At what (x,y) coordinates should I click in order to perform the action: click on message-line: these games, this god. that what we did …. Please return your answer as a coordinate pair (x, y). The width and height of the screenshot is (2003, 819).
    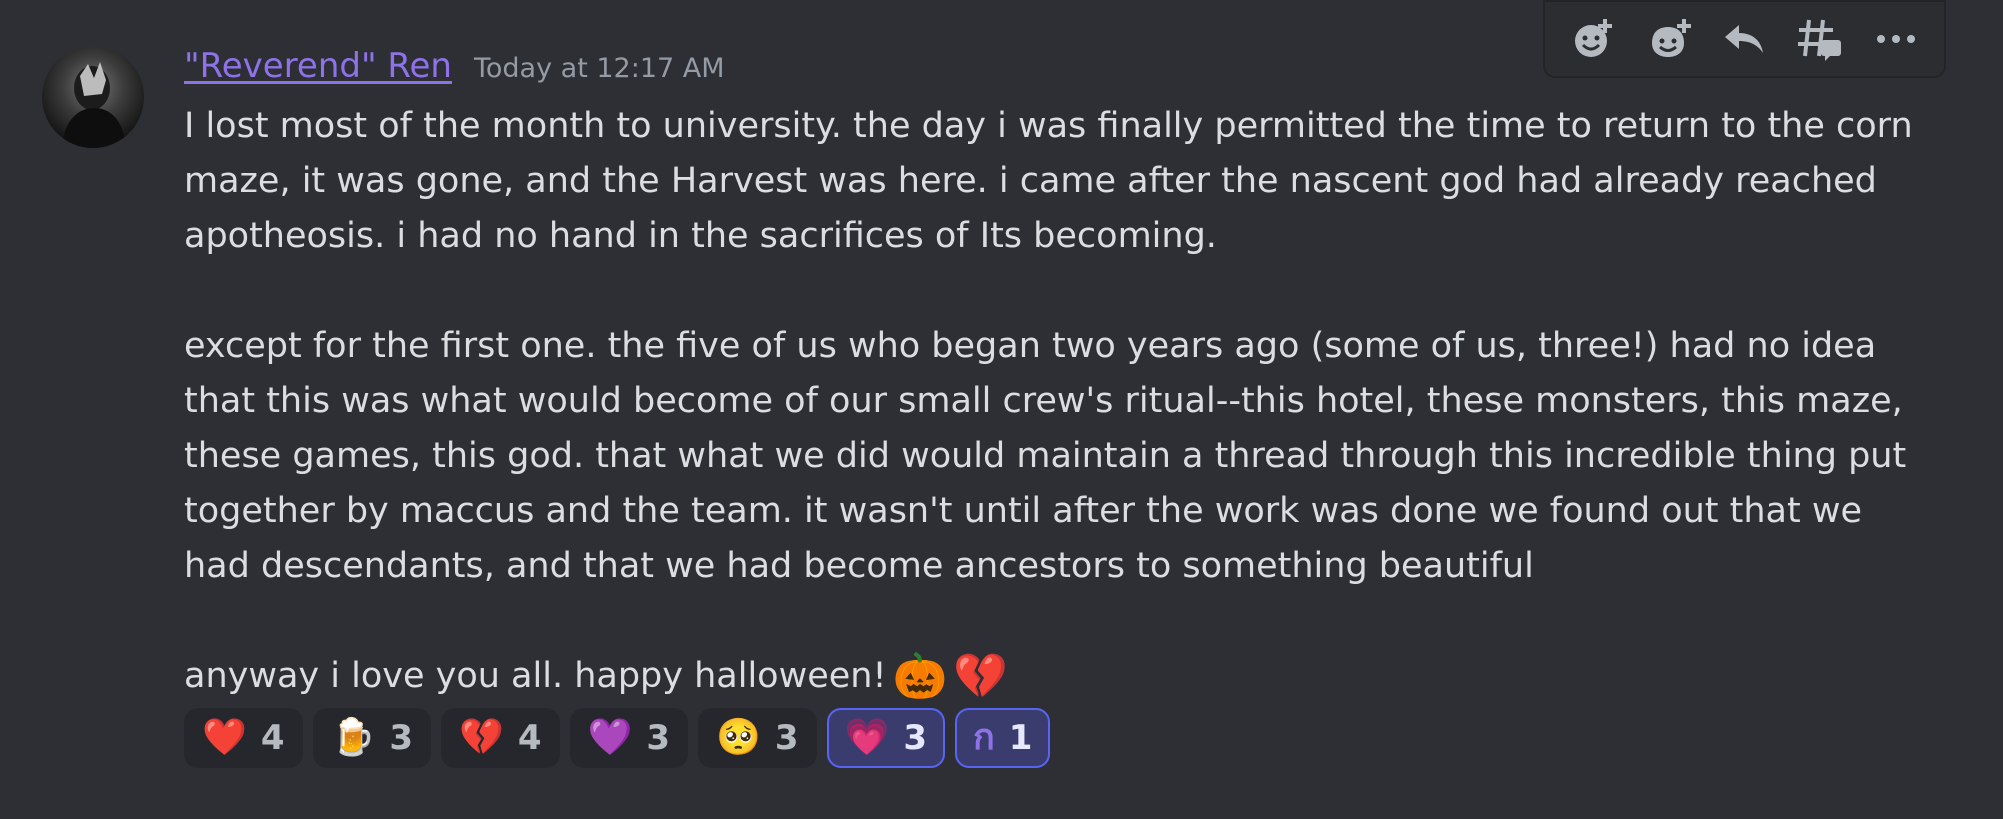
    Looking at the image, I should click on (1045, 456).